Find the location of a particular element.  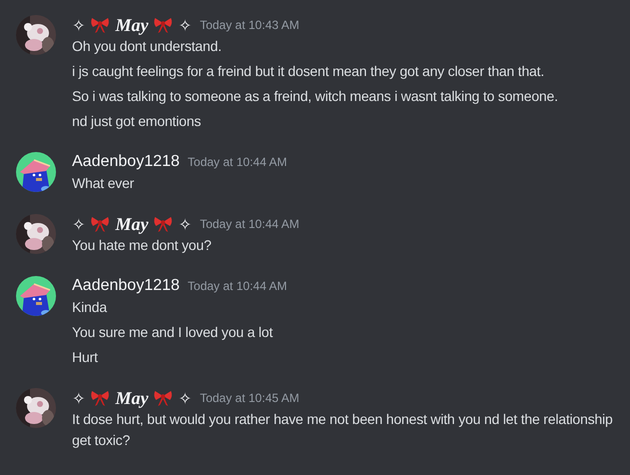

timestamp: Today at 10:45 AM is located at coordinates (250, 398).